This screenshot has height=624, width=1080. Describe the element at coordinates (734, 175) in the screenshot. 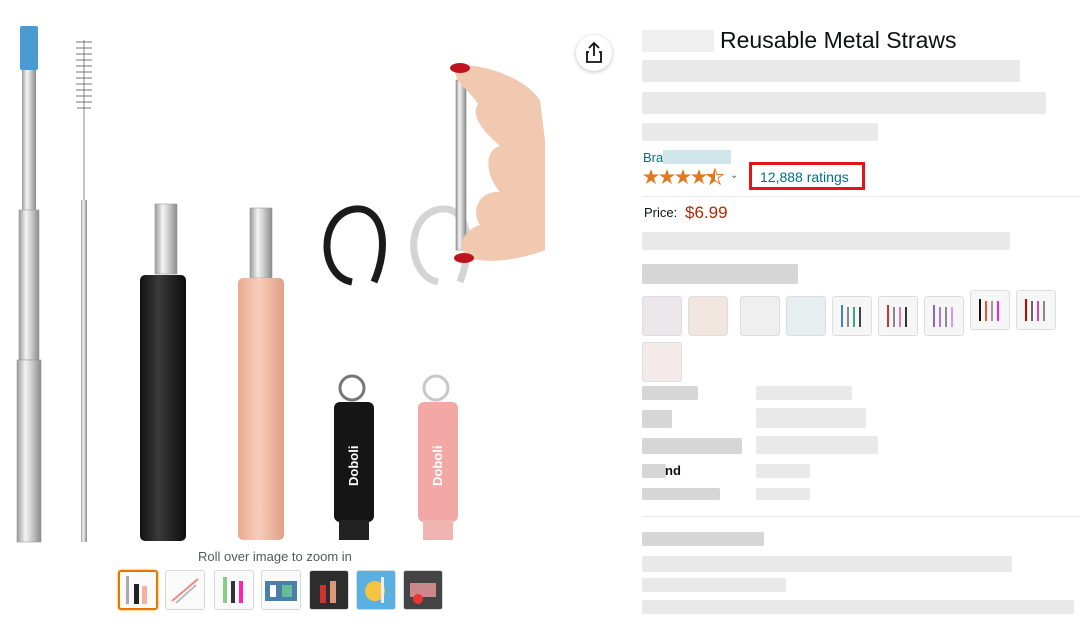

I see `chevron-down-icon: ⌄` at that location.